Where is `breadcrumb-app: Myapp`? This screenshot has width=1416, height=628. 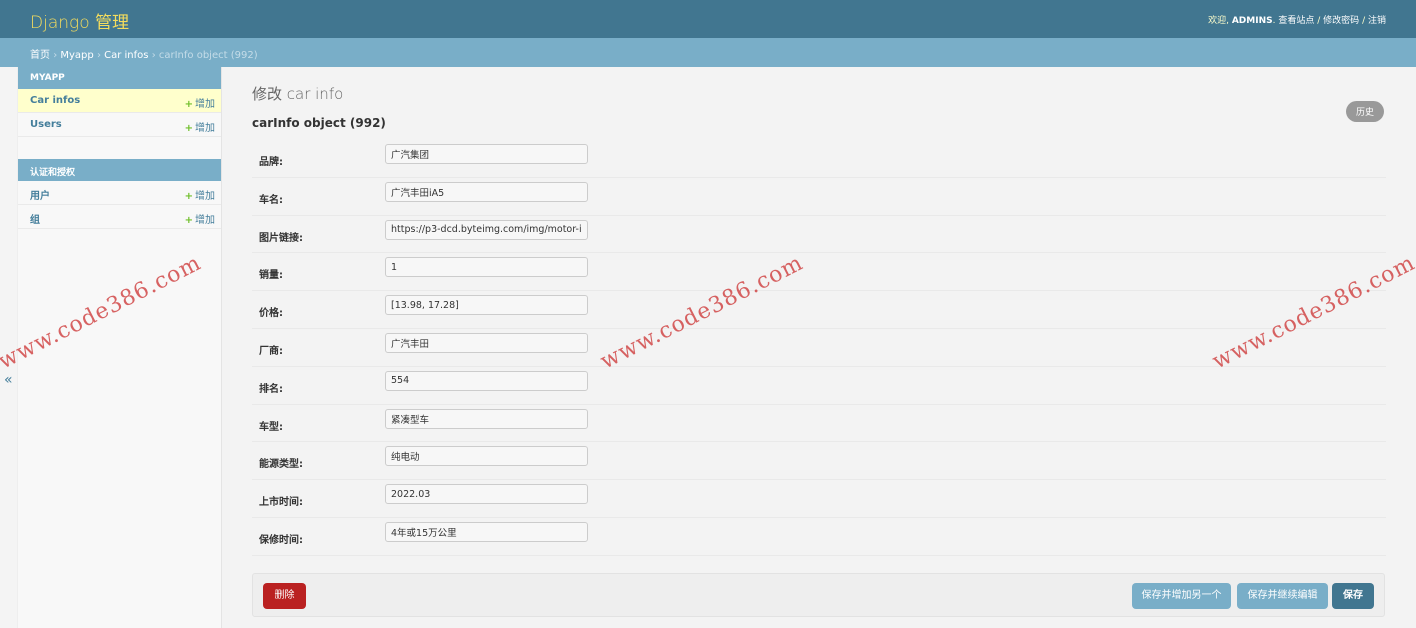
breadcrumb-app: Myapp is located at coordinates (76, 55).